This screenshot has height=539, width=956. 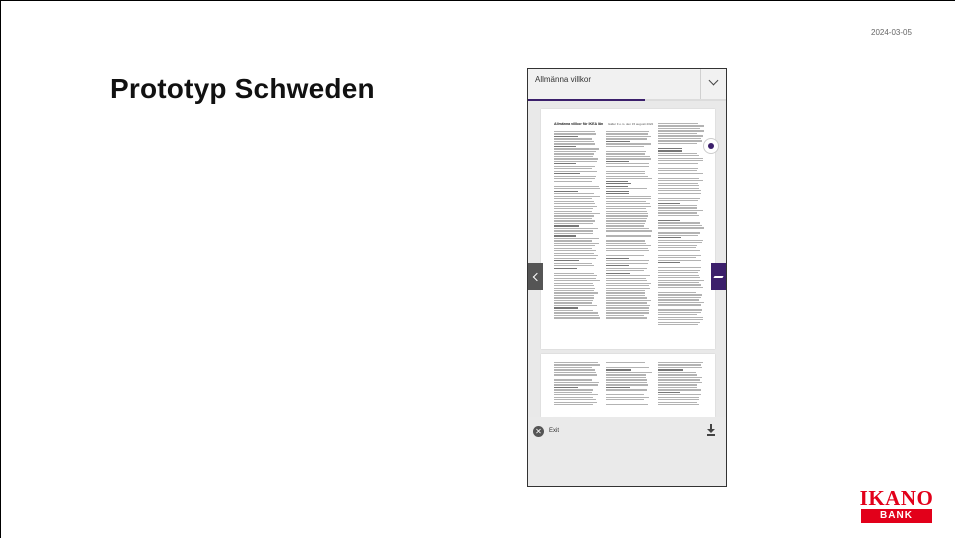 What do you see at coordinates (538, 431) in the screenshot?
I see `close-circle-icon: ✕` at bounding box center [538, 431].